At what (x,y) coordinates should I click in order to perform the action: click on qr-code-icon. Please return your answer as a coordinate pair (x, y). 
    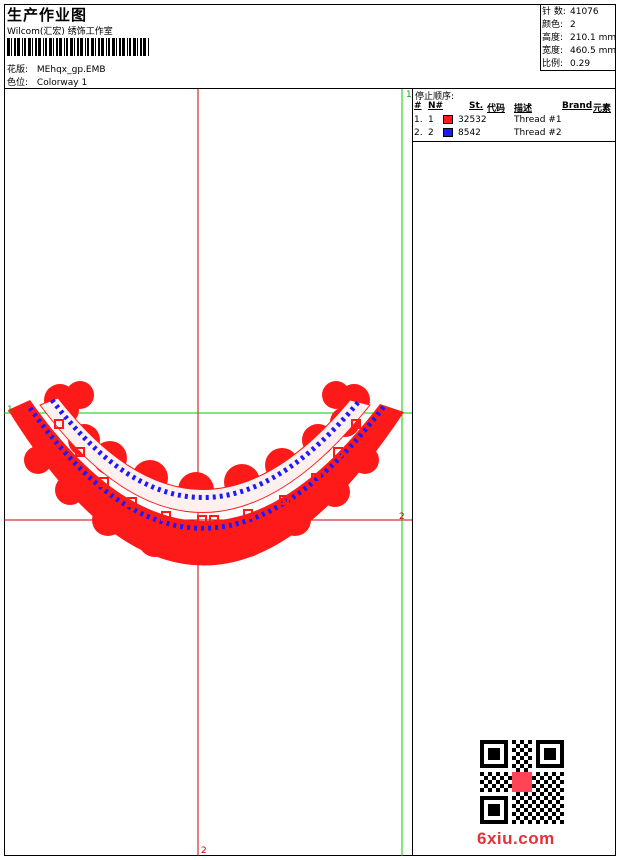
    Looking at the image, I should click on (522, 782).